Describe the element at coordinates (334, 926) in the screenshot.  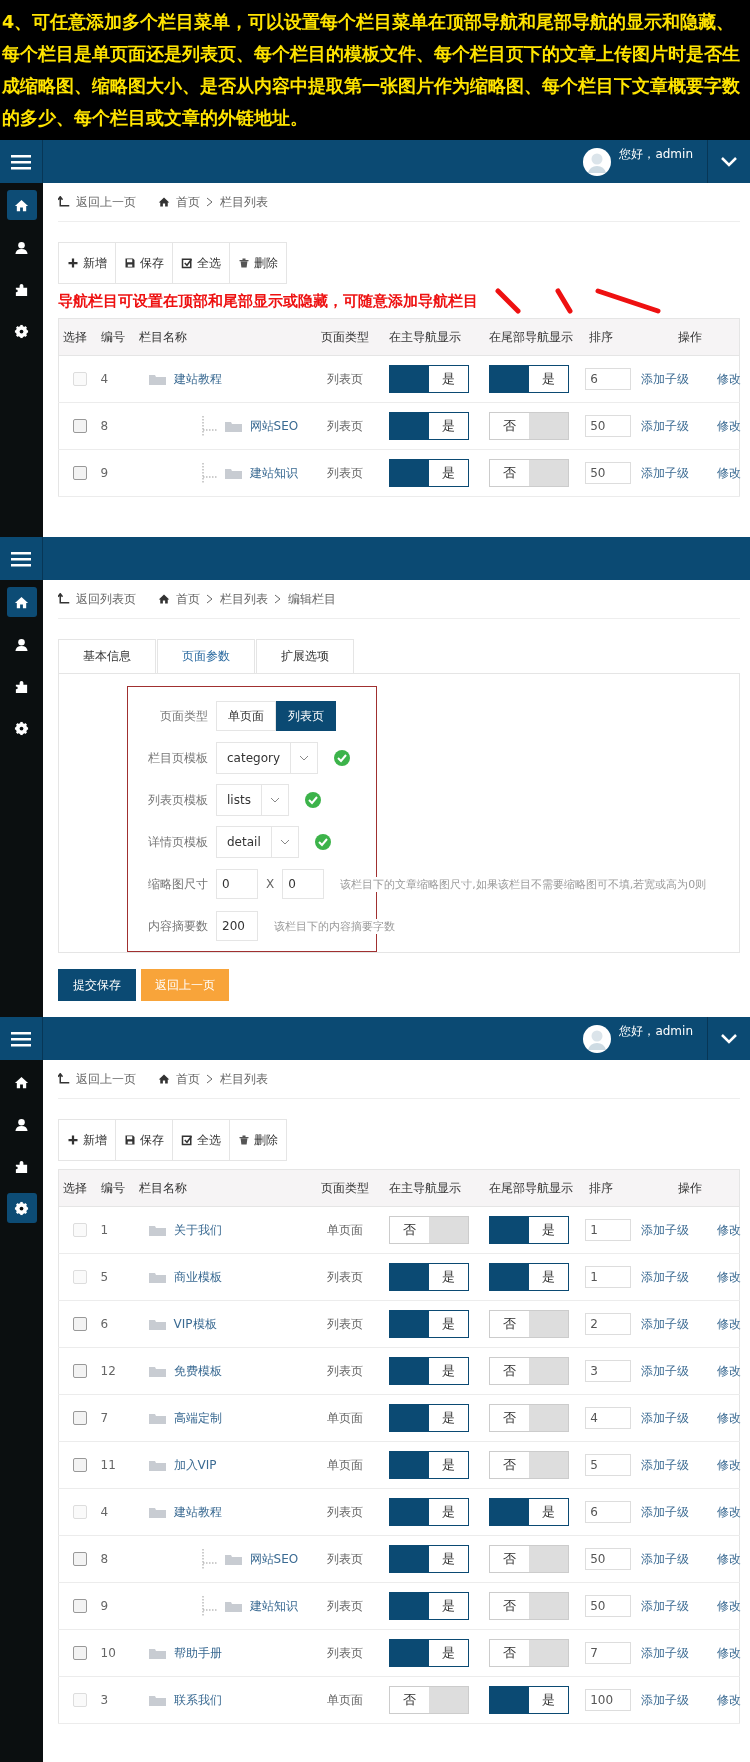
I see `hint-text: 该栏目下的内容摘要字数` at that location.